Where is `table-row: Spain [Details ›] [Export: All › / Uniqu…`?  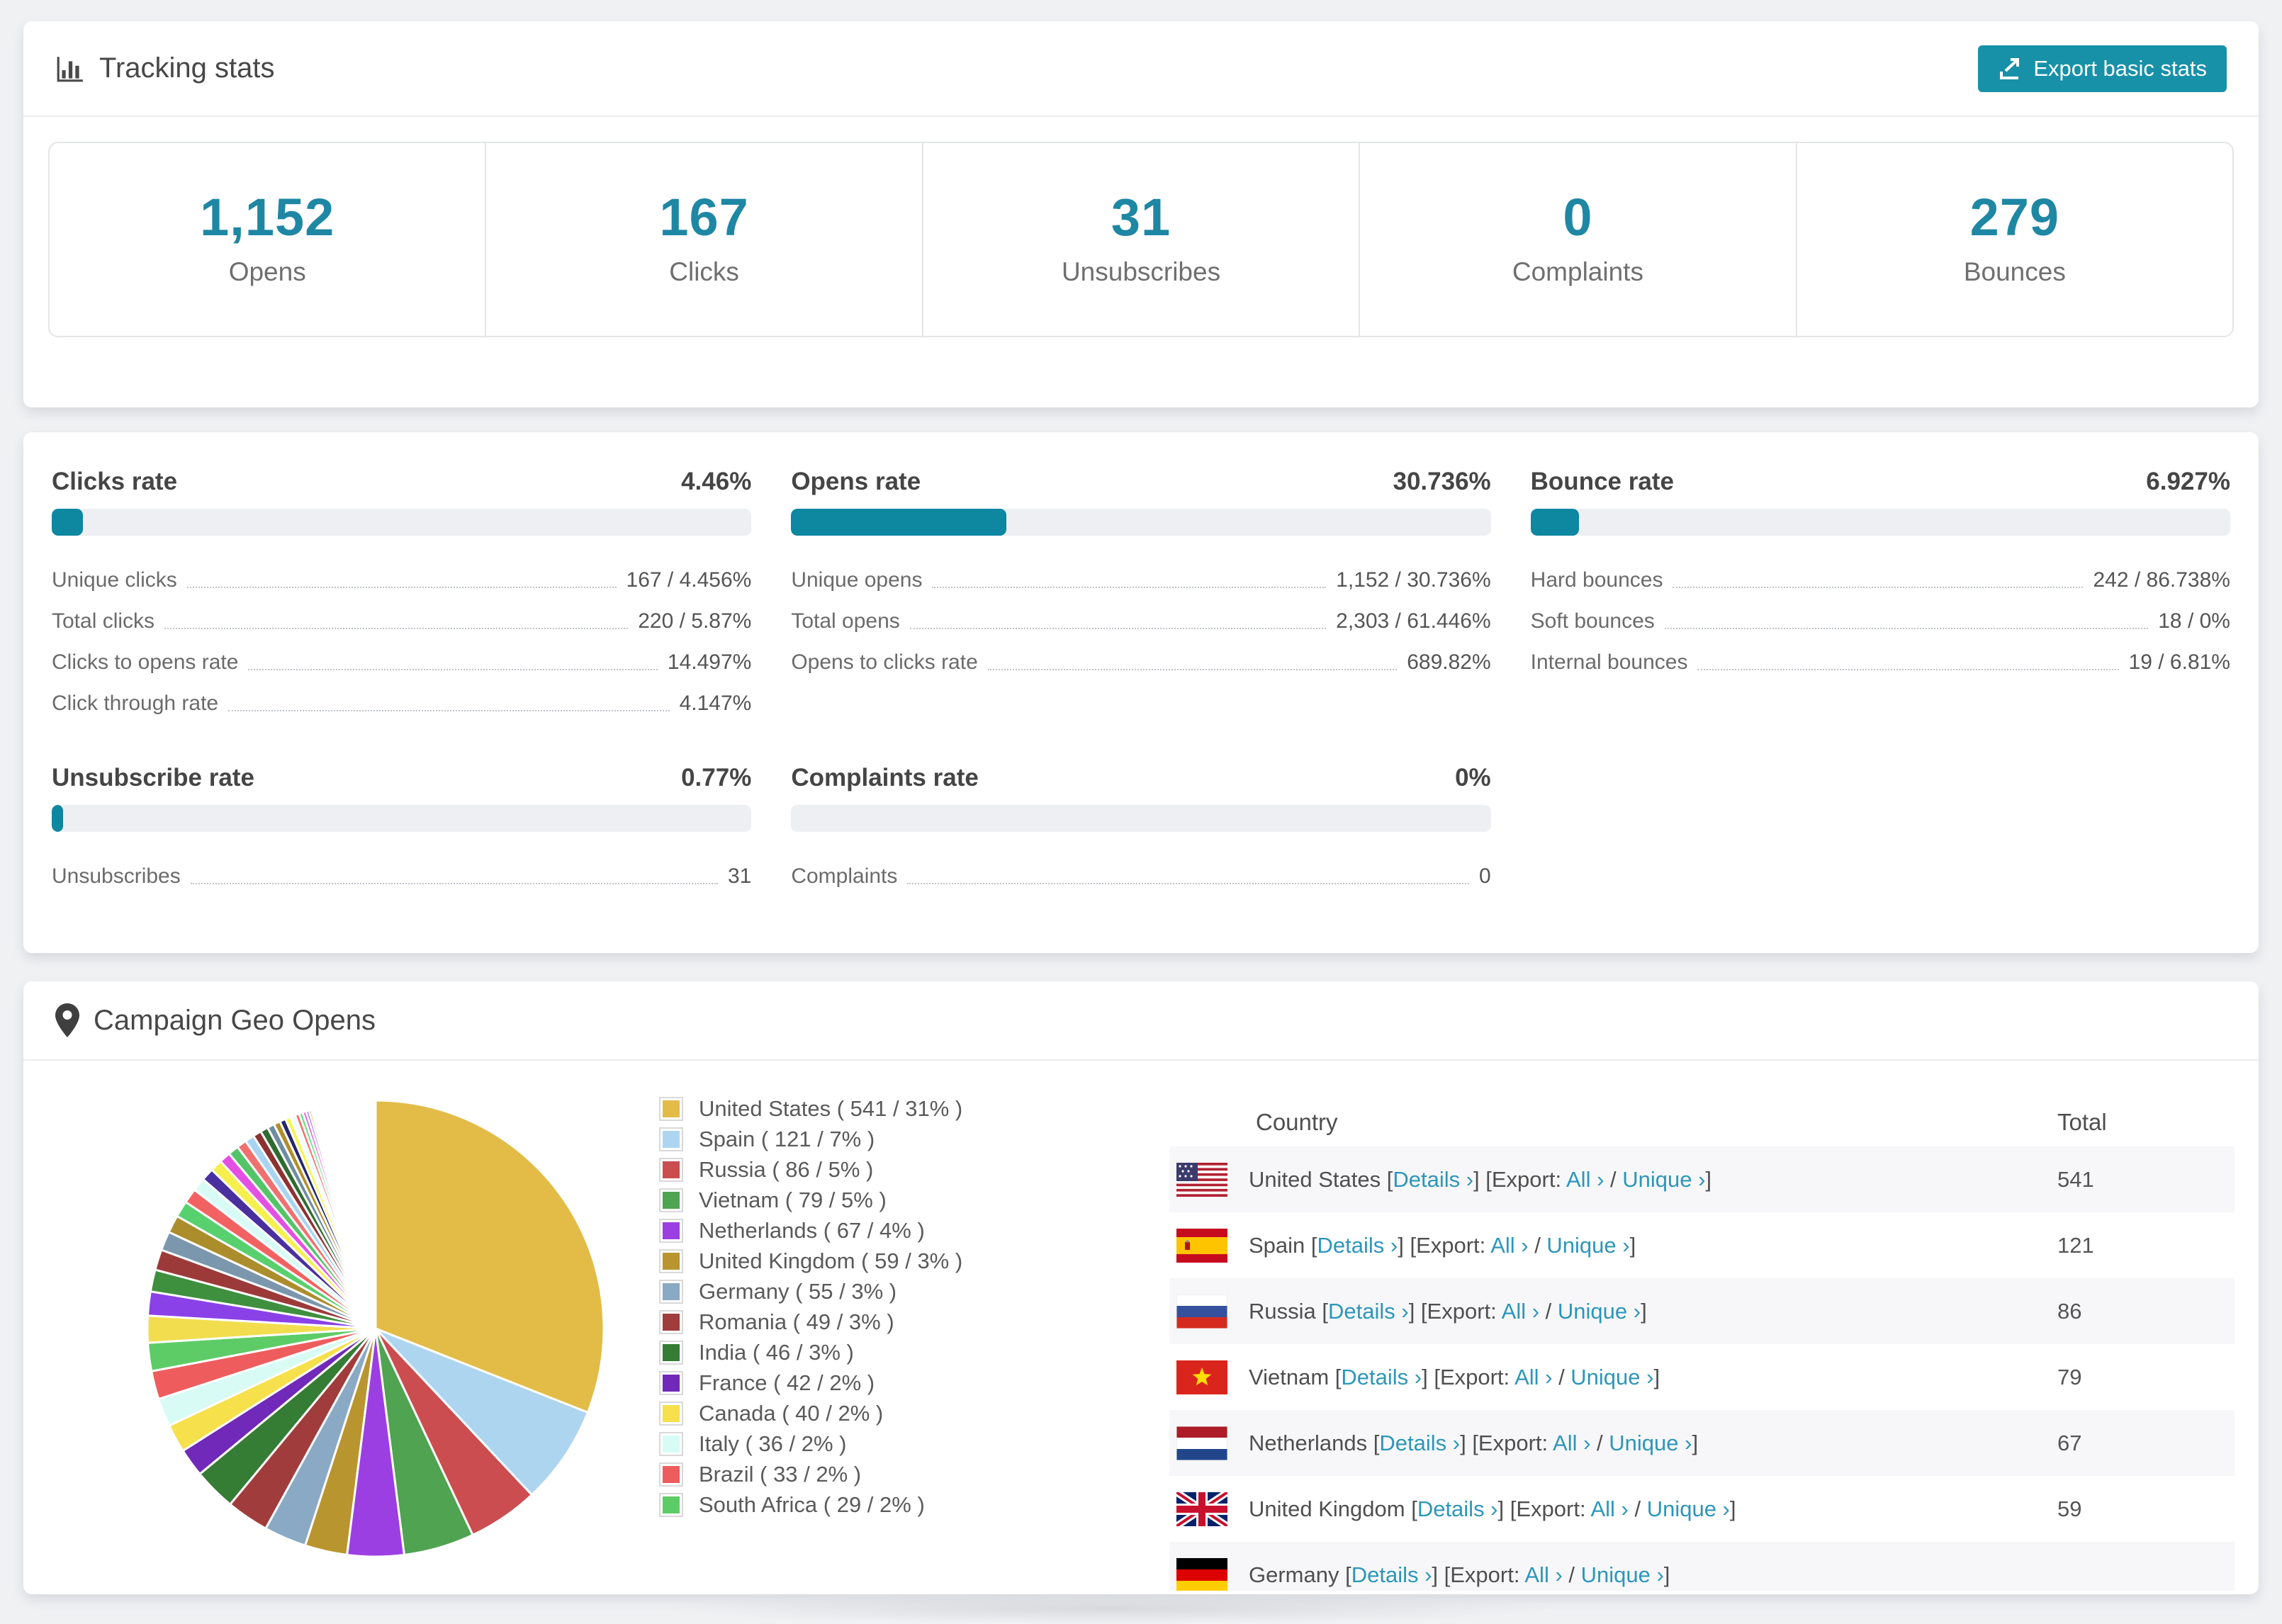
table-row: Spain [Details ›] [Export: All › / Uniqu… is located at coordinates (1702, 1245).